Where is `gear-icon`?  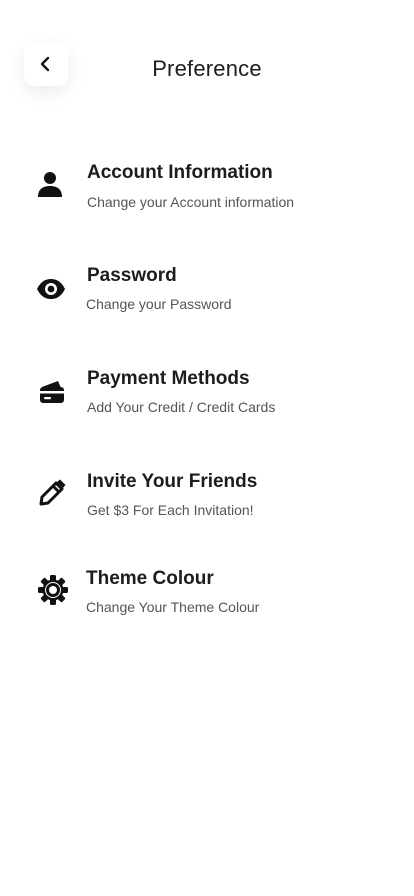 gear-icon is located at coordinates (53, 590).